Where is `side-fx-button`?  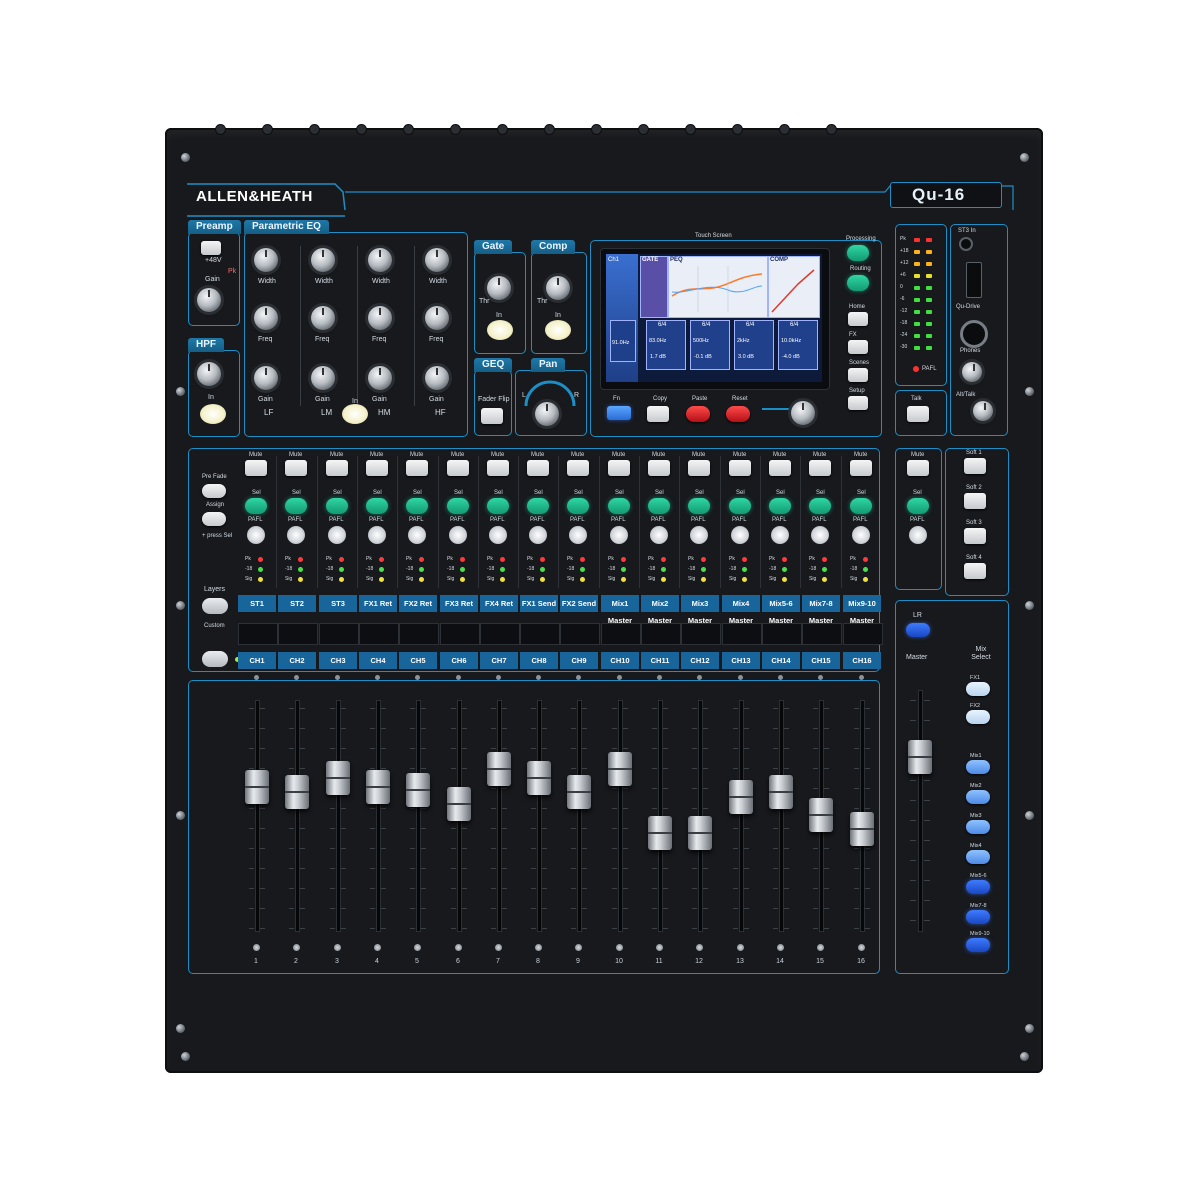
side-fx-button is located at coordinates (858, 347).